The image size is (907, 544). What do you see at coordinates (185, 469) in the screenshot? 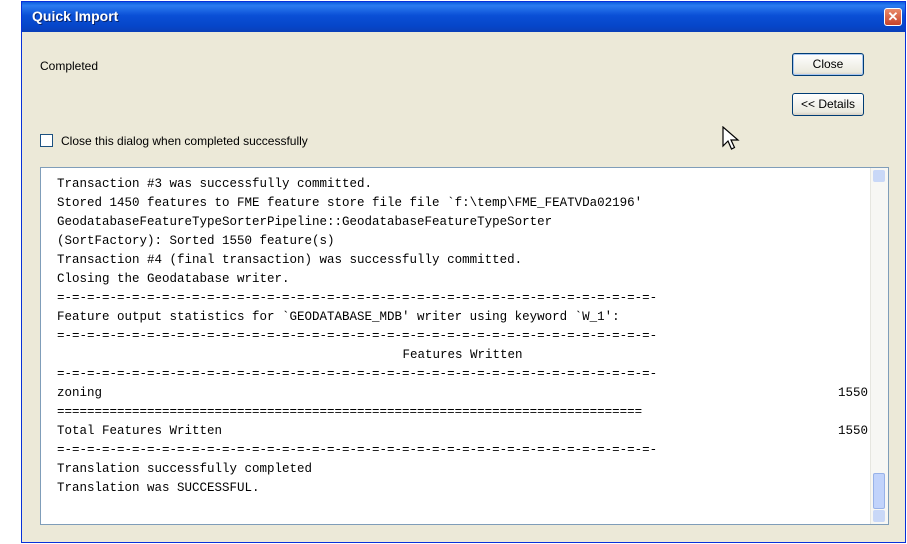
I see `log-line: Translation successfully completed` at bounding box center [185, 469].